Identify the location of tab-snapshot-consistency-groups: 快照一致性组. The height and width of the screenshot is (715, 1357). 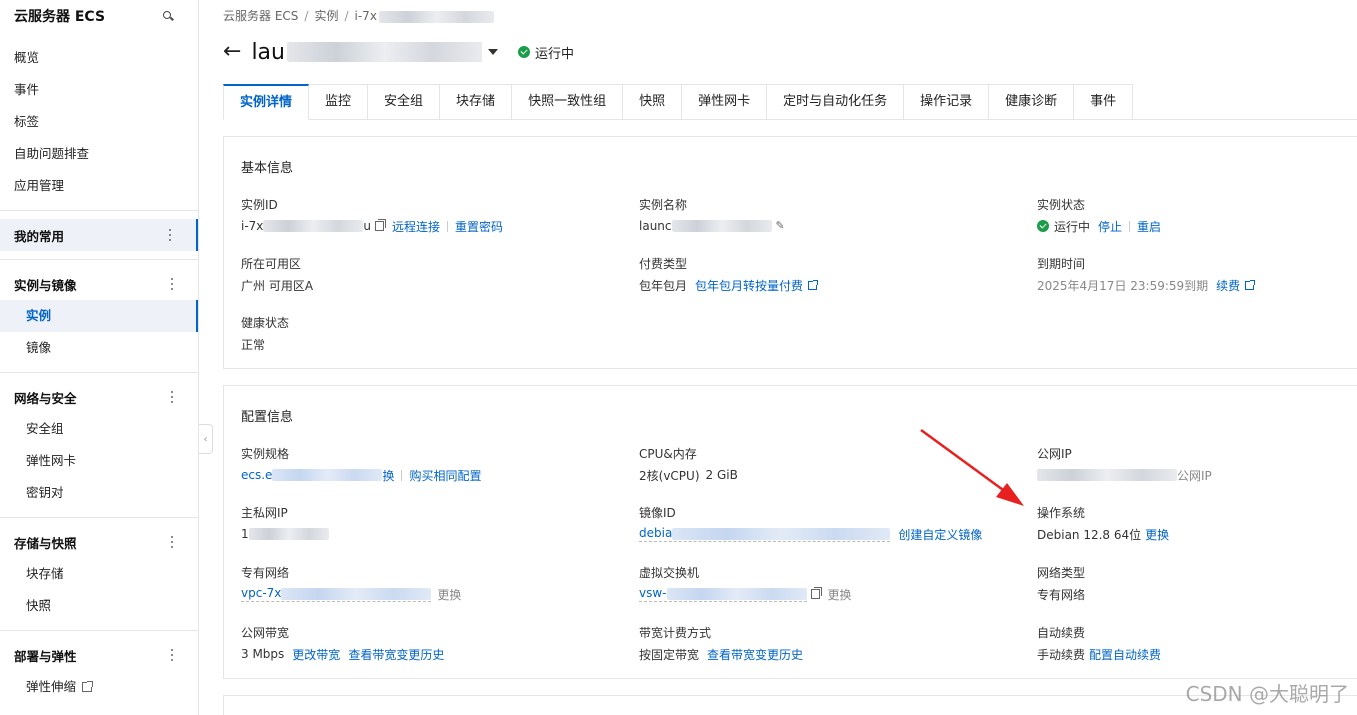
(568, 102).